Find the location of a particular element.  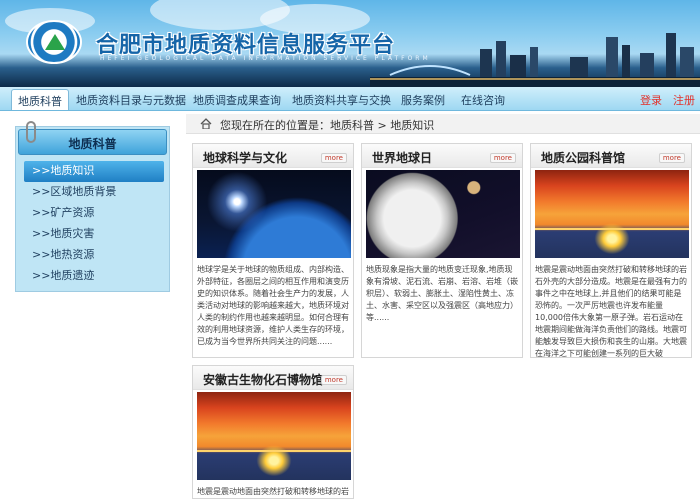

logo-mountain-icon is located at coordinates (55, 42).